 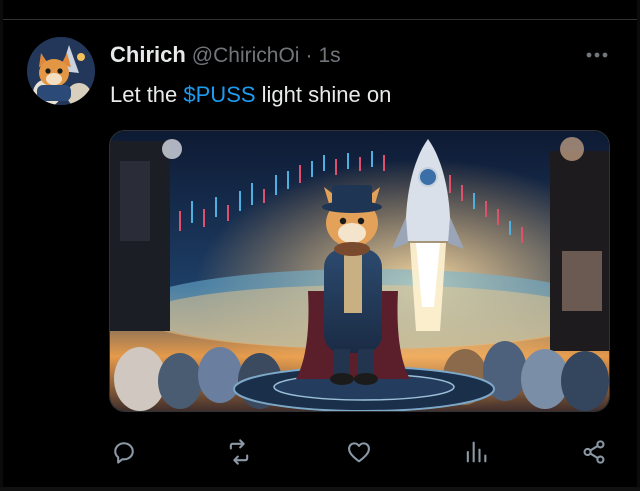 I want to click on avatar, so click(x=61, y=71).